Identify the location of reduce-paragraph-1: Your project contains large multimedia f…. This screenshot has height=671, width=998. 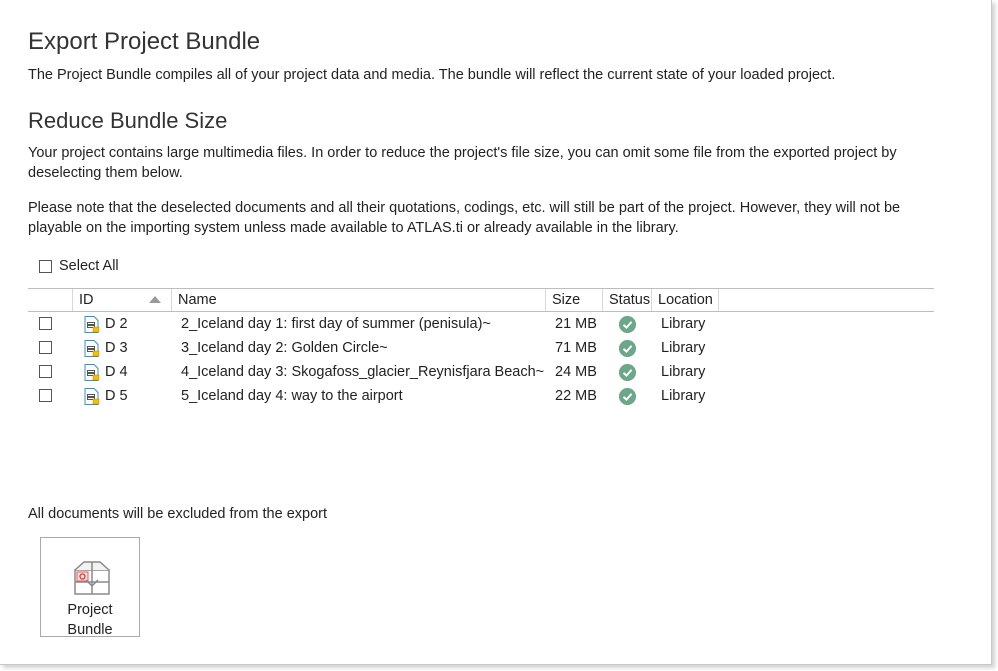
(462, 163).